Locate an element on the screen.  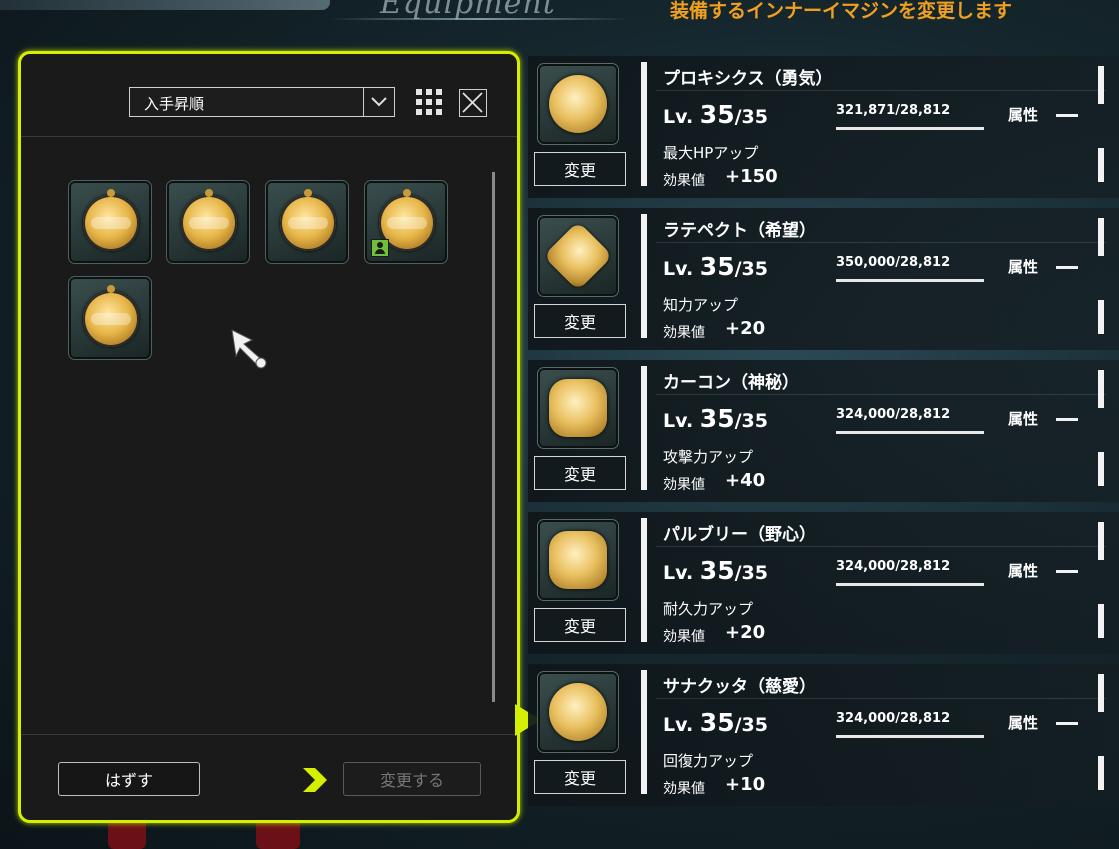
exp-value: 350,000/28,812 is located at coordinates (893, 262).